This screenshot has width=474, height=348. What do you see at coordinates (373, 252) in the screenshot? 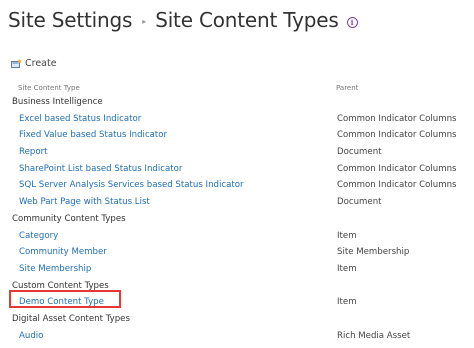
I see `parent-cell: Site Membership` at bounding box center [373, 252].